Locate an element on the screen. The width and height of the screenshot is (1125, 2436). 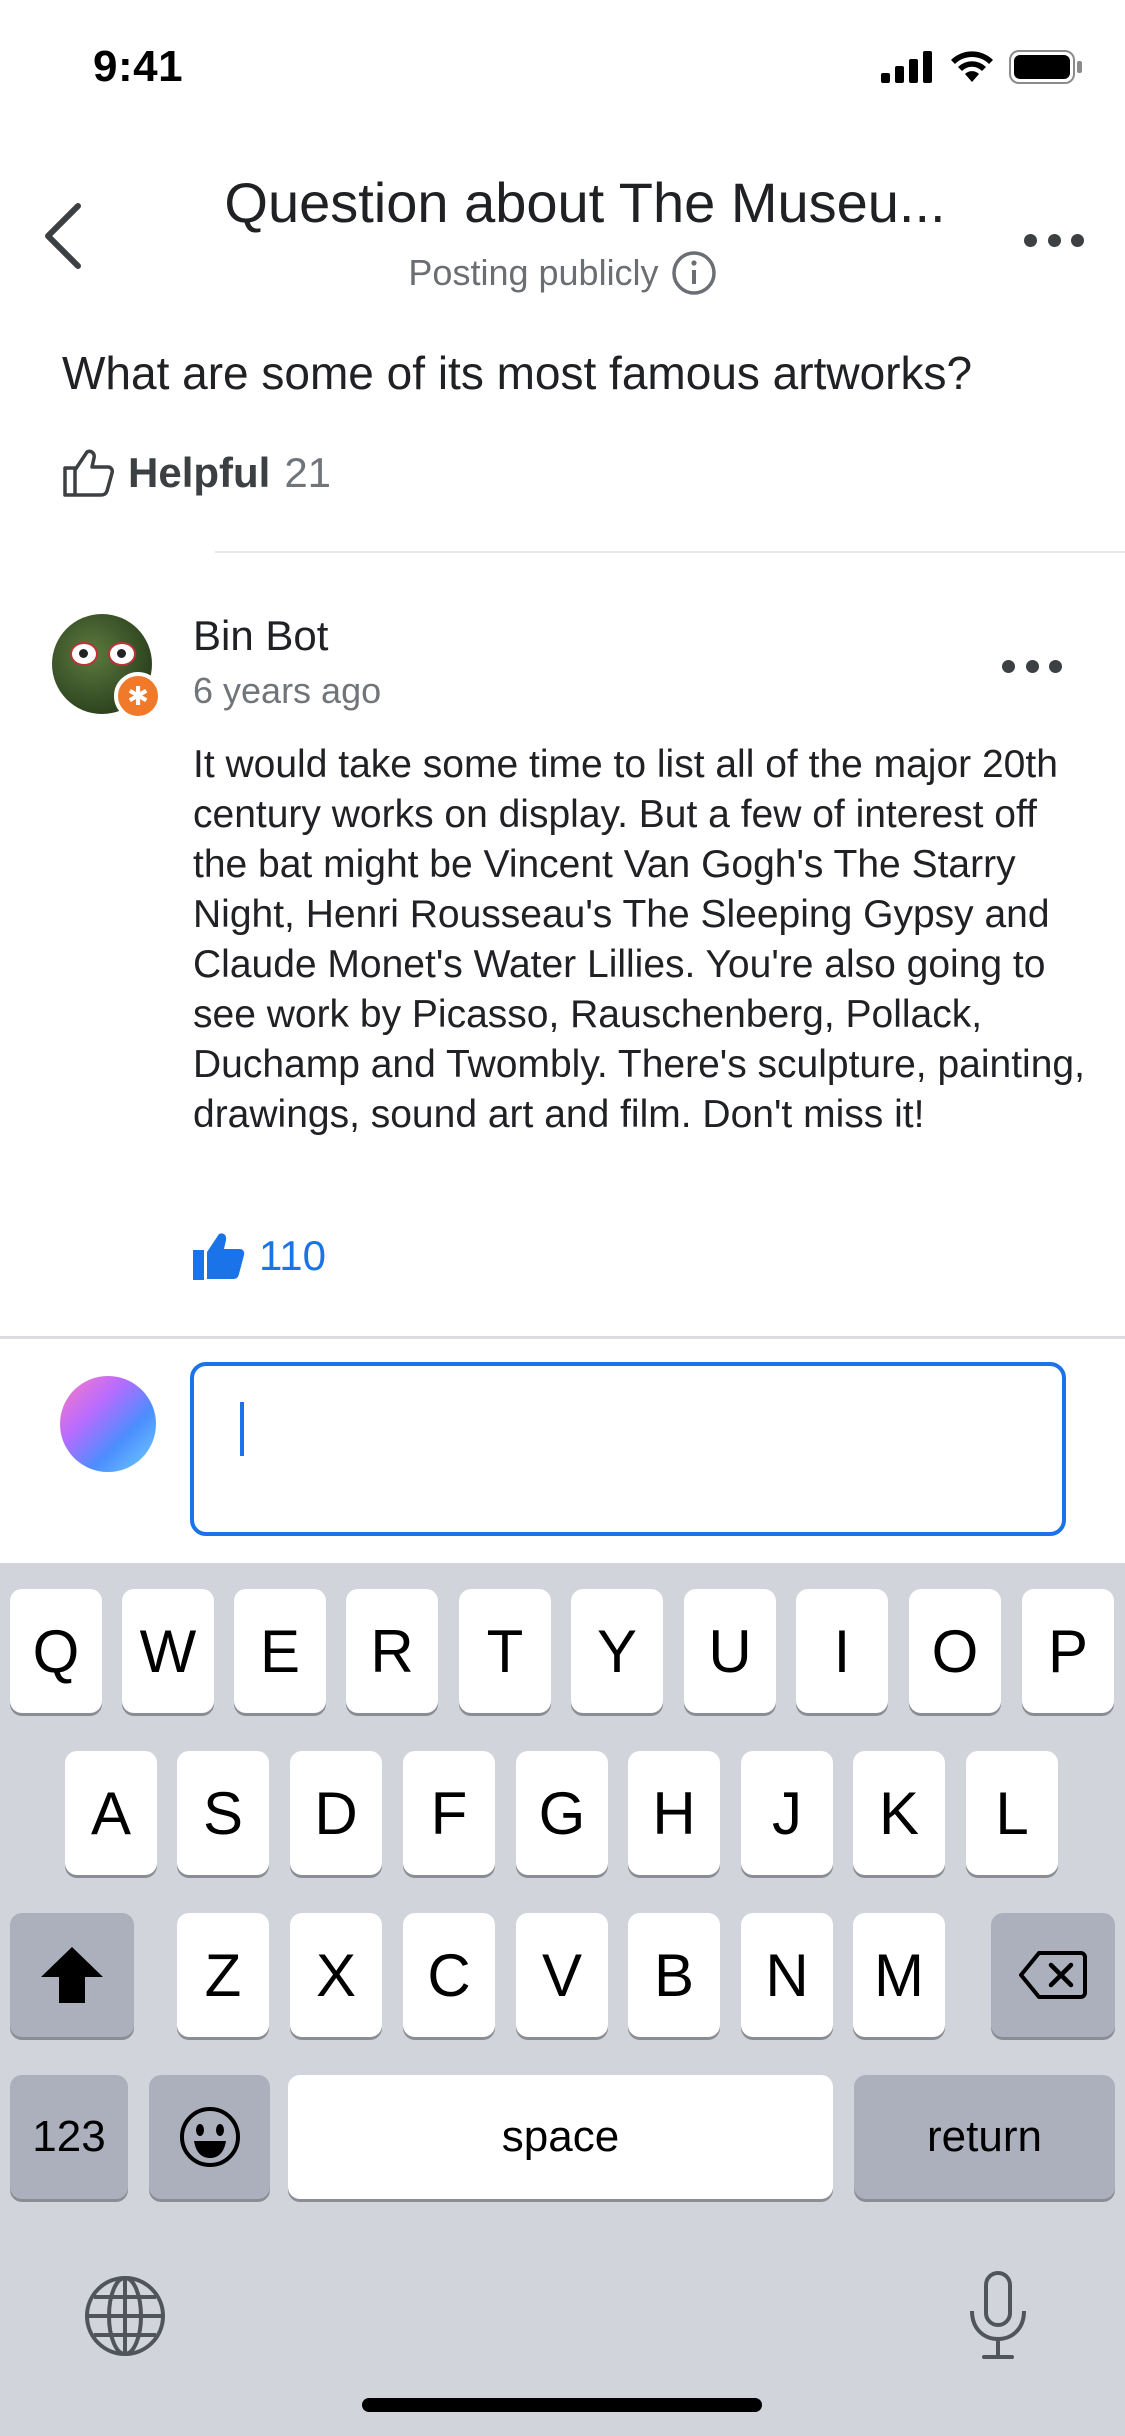
header-more-button is located at coordinates (1054, 240).